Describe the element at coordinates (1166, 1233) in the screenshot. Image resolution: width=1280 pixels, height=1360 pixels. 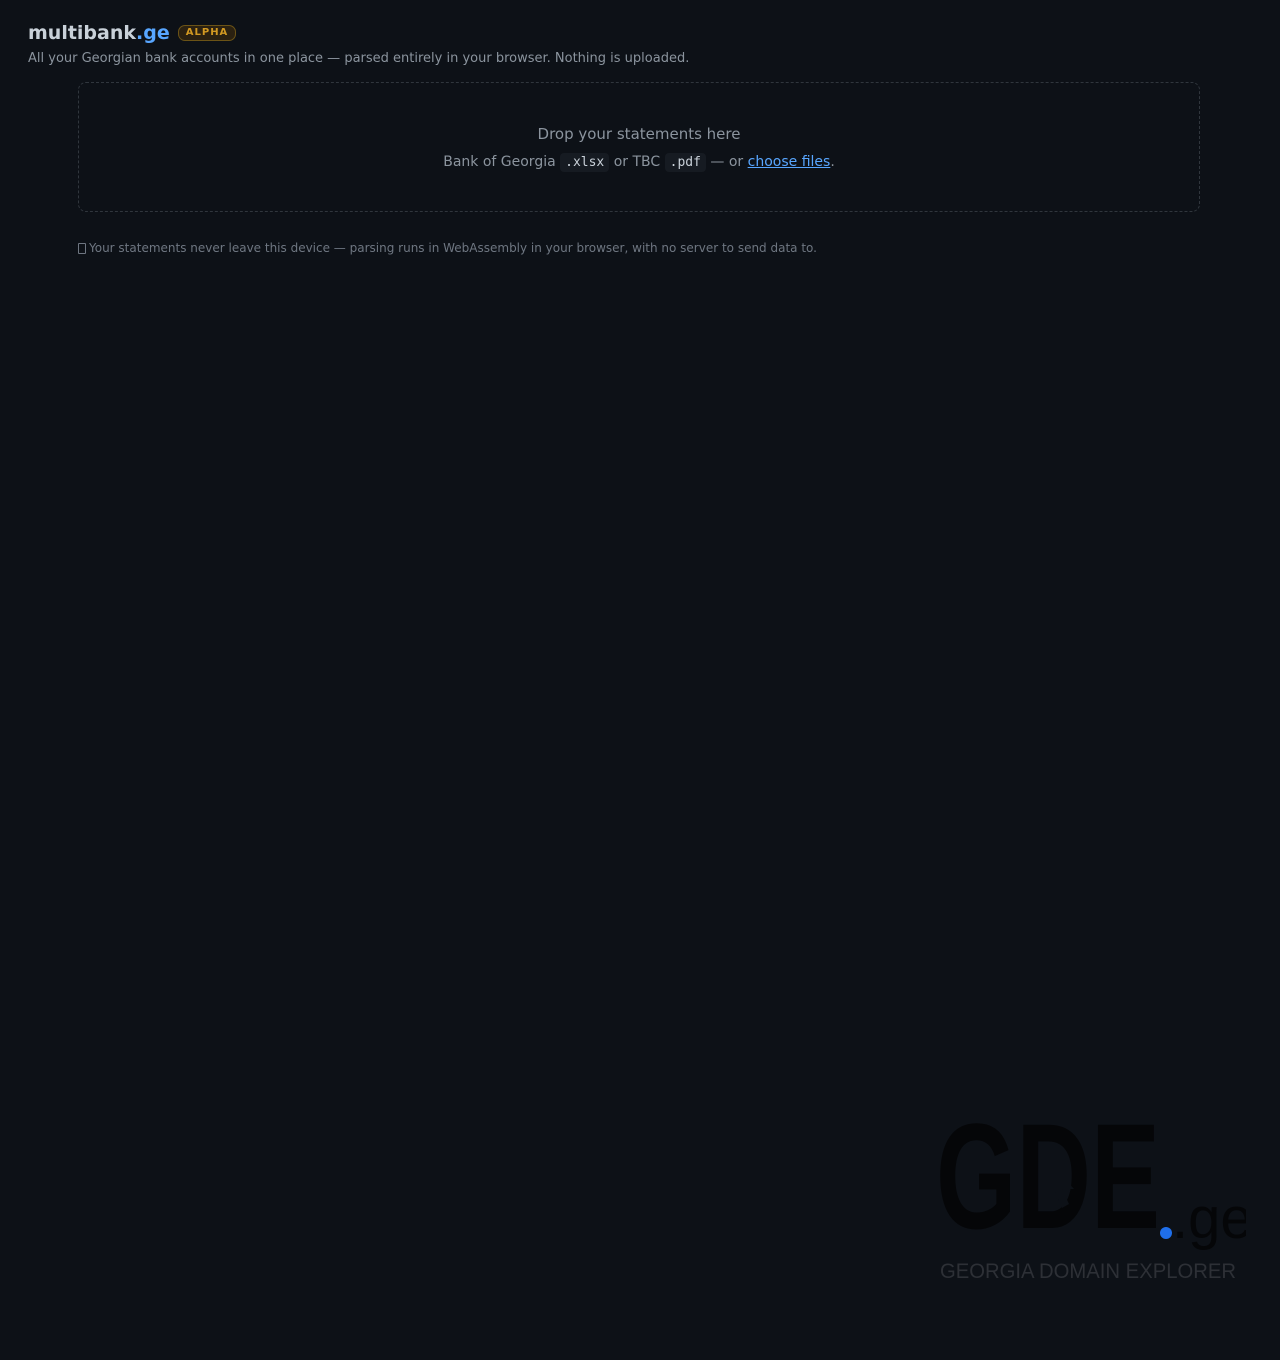
I see `gde-dot` at that location.